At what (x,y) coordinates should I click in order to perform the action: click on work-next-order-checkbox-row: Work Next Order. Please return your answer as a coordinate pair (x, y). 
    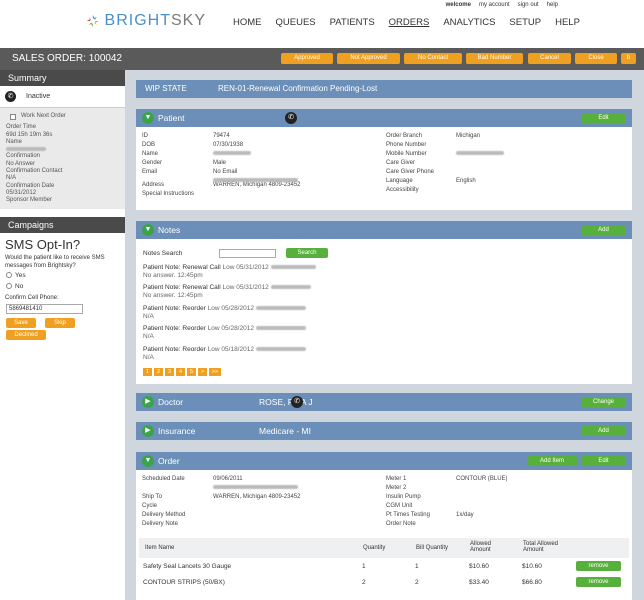
    Looking at the image, I should click on (62, 117).